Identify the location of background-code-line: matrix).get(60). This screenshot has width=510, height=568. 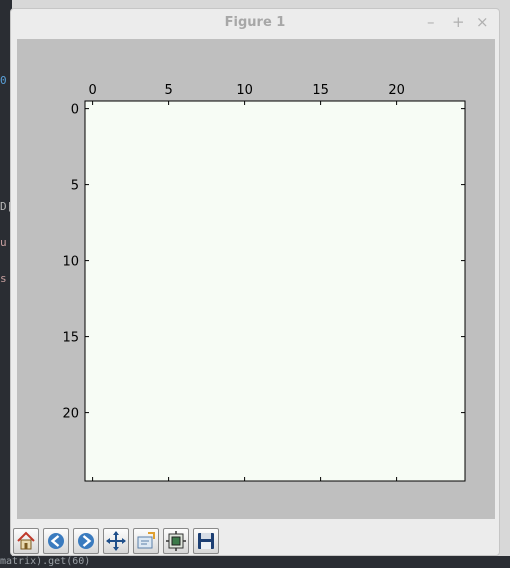
(255, 562).